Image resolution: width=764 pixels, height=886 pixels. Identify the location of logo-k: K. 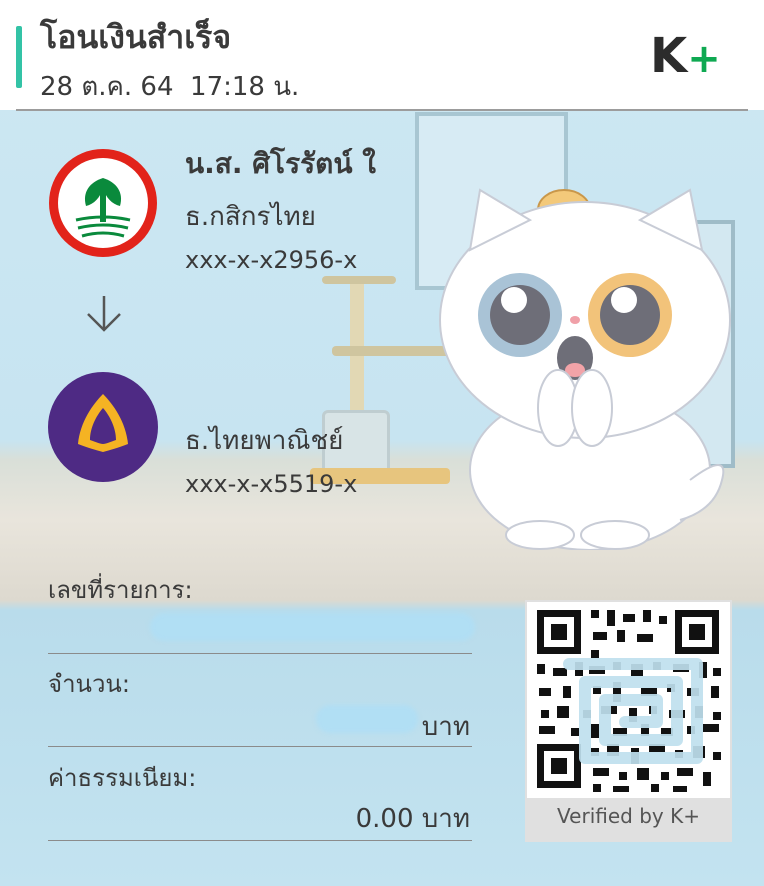
(669, 56).